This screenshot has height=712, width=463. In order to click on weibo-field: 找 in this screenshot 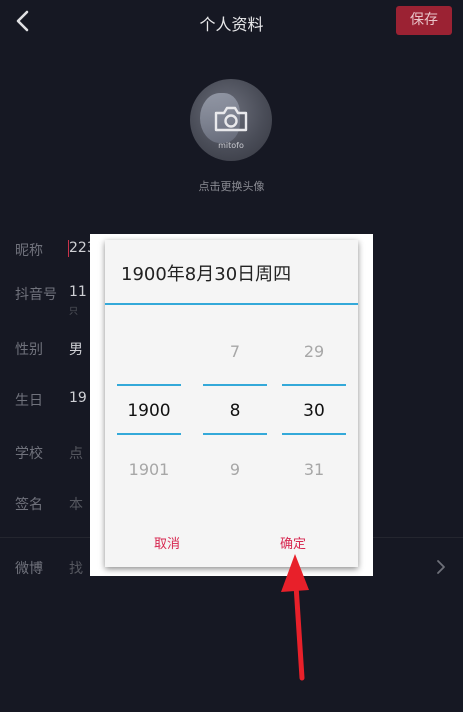, I will do `click(76, 568)`.